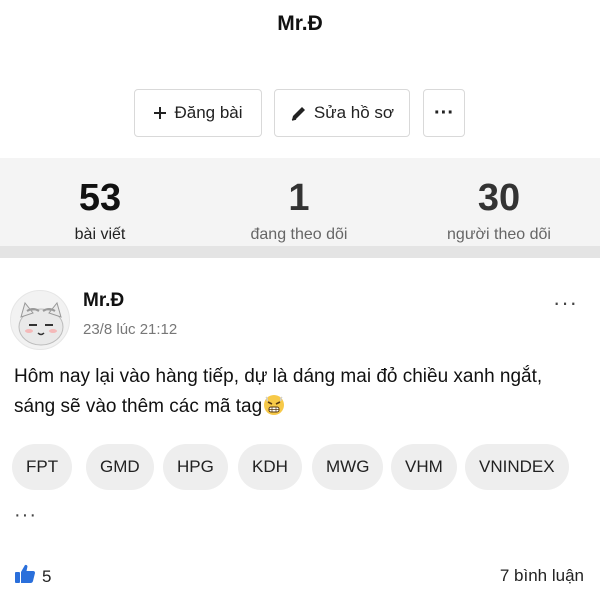 The width and height of the screenshot is (600, 600). What do you see at coordinates (299, 198) in the screenshot?
I see `stat-following-count: 1` at bounding box center [299, 198].